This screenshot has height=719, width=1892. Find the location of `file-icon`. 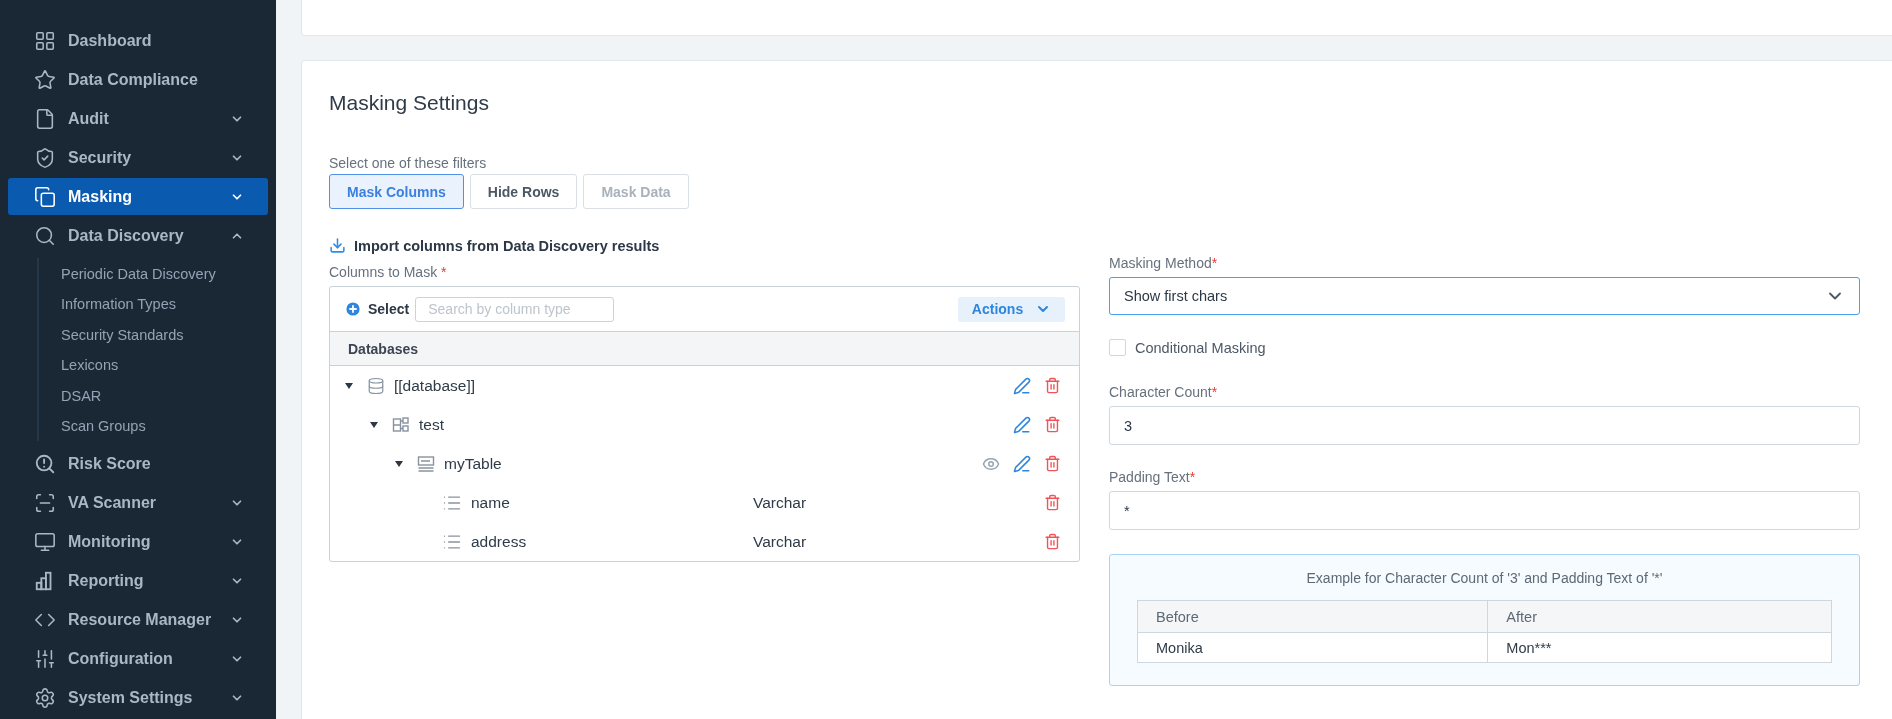

file-icon is located at coordinates (45, 118).